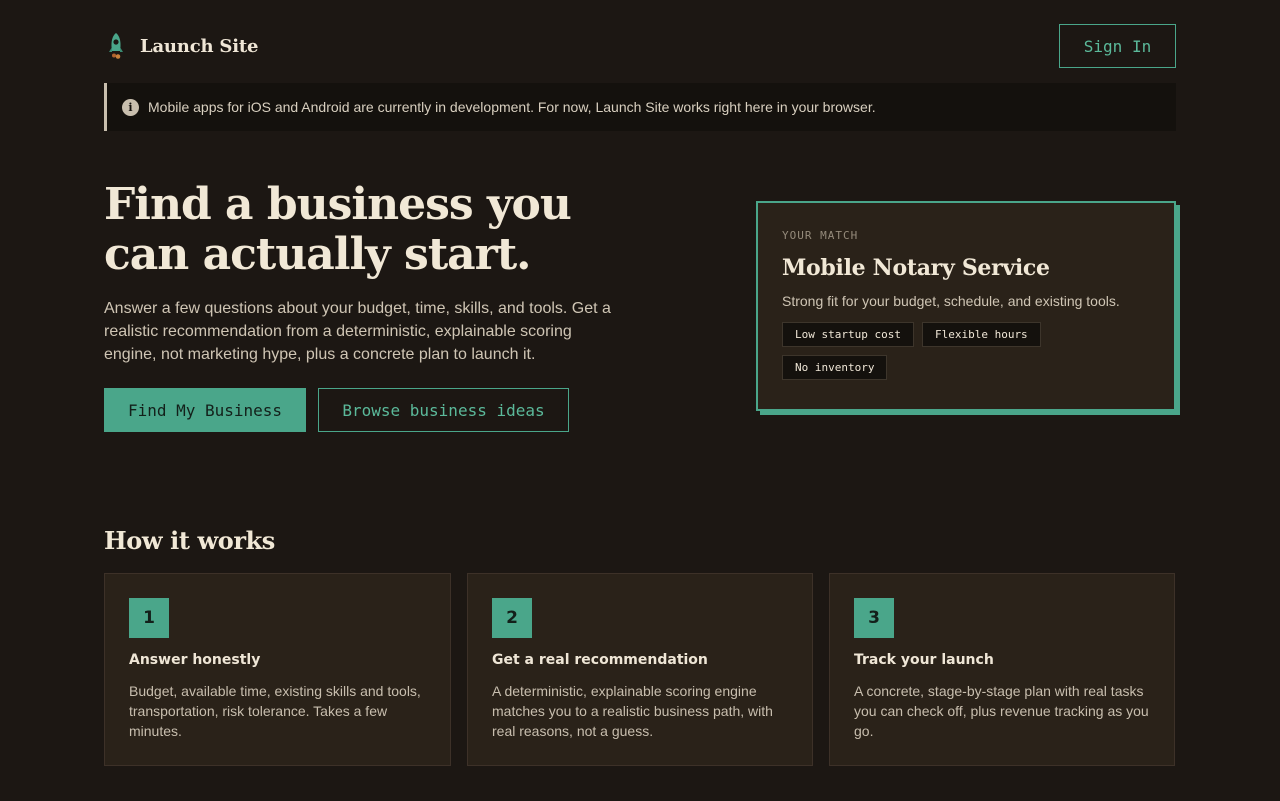 The width and height of the screenshot is (1280, 801). I want to click on brand: Launch Site, so click(181, 46).